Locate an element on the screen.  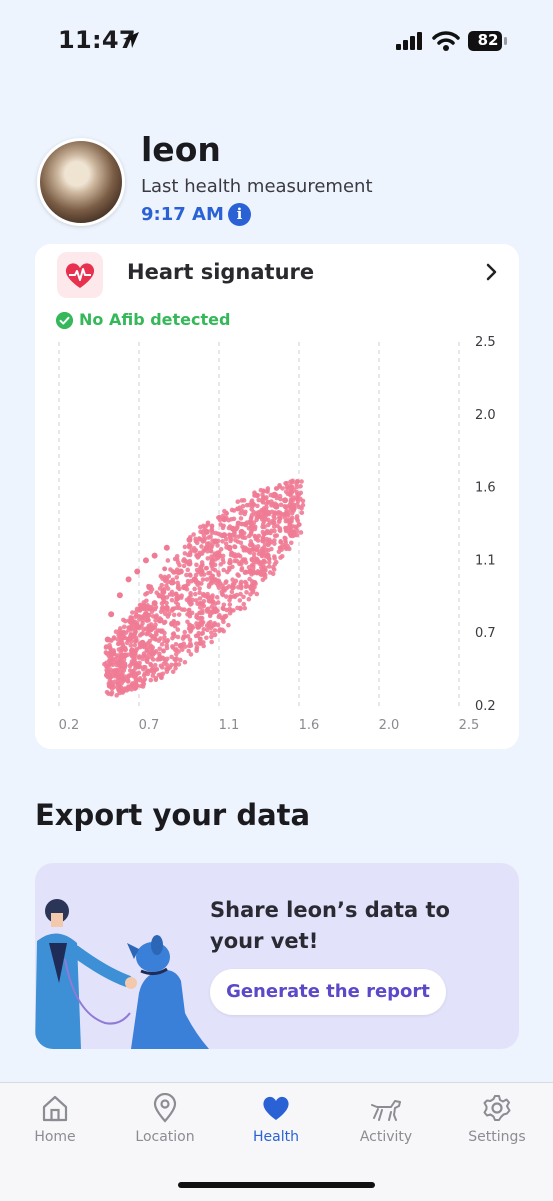
wifi-icon is located at coordinates (446, 41).